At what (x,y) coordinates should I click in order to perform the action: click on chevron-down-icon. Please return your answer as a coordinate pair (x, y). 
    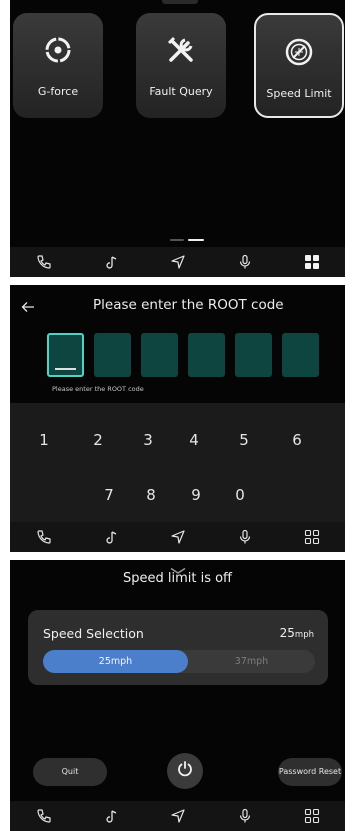
    Looking at the image, I should click on (178, 567).